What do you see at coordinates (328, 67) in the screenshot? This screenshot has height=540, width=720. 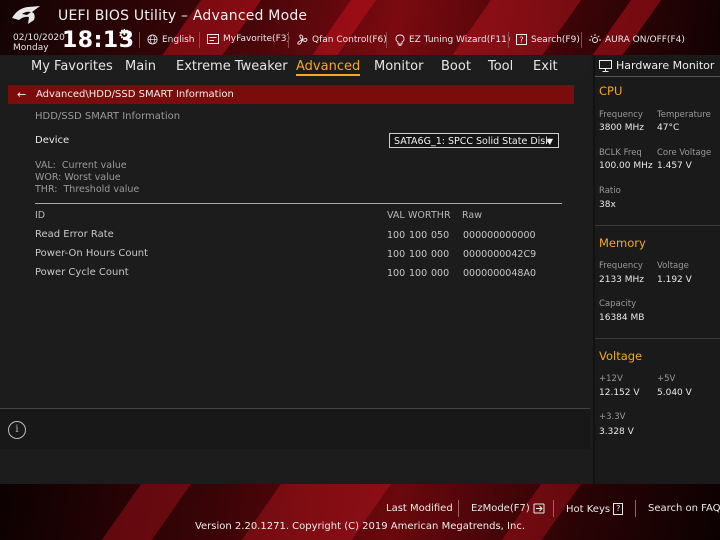 I see `tab-advanced: Advanced` at bounding box center [328, 67].